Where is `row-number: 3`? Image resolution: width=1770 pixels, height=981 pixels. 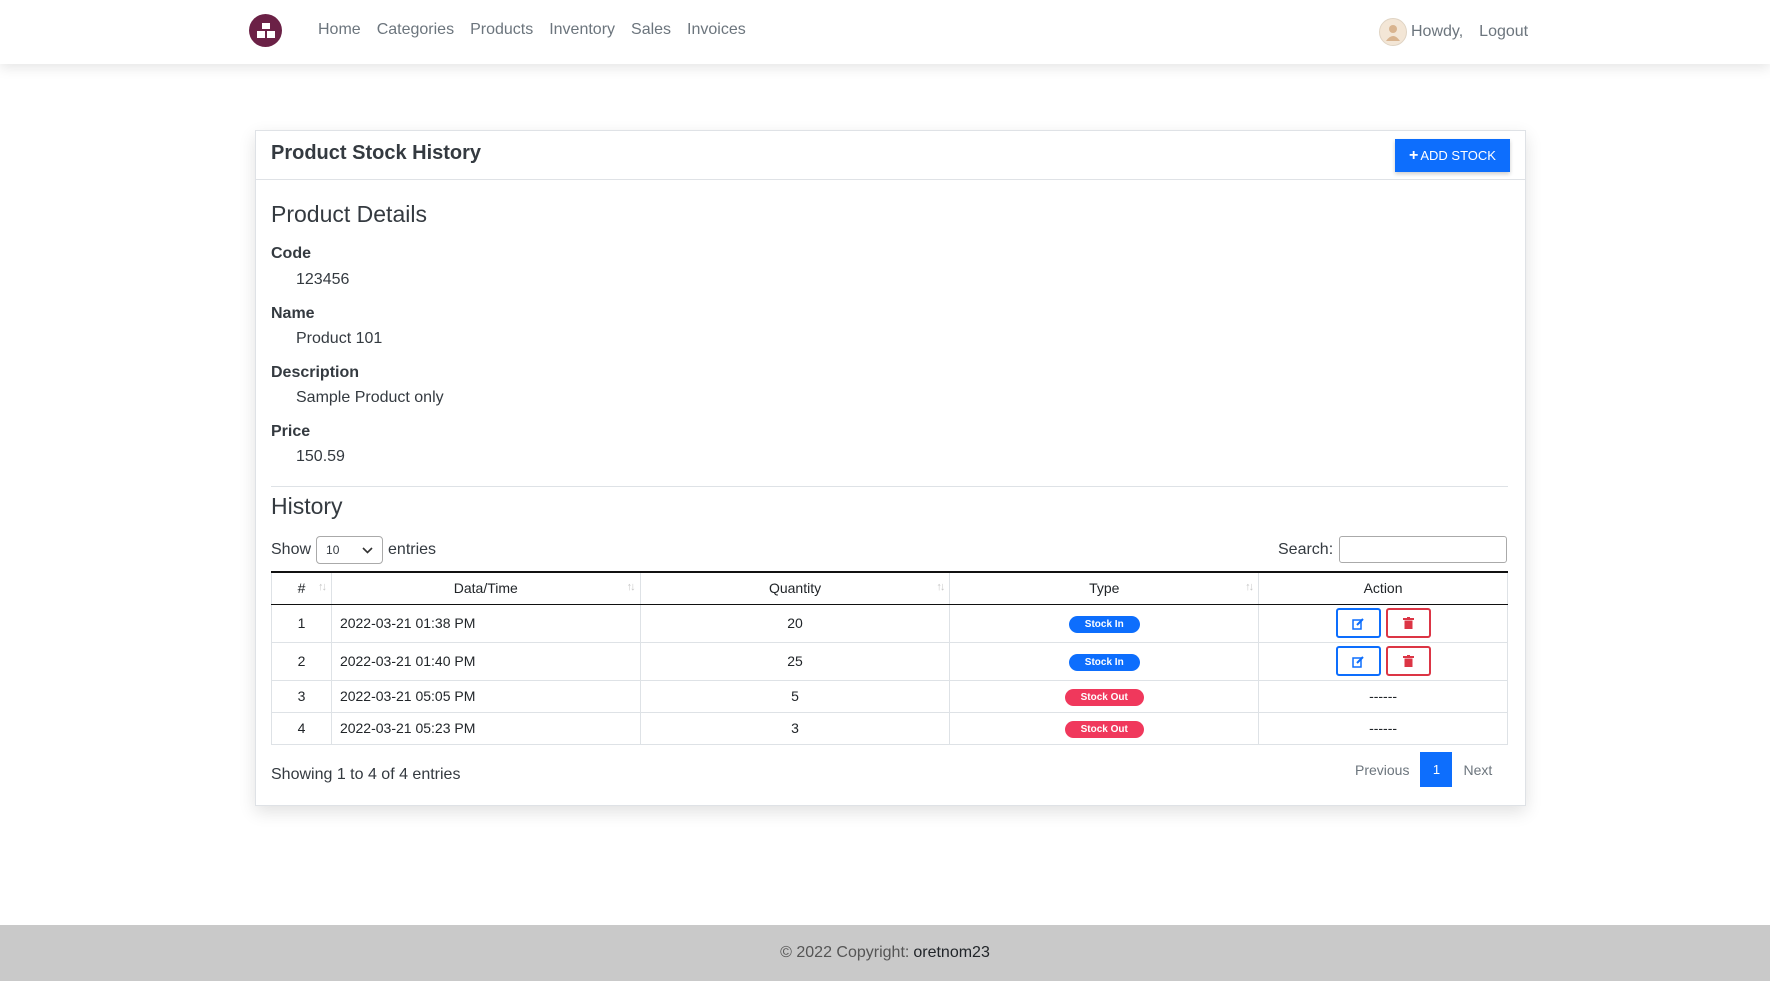
row-number: 3 is located at coordinates (301, 696).